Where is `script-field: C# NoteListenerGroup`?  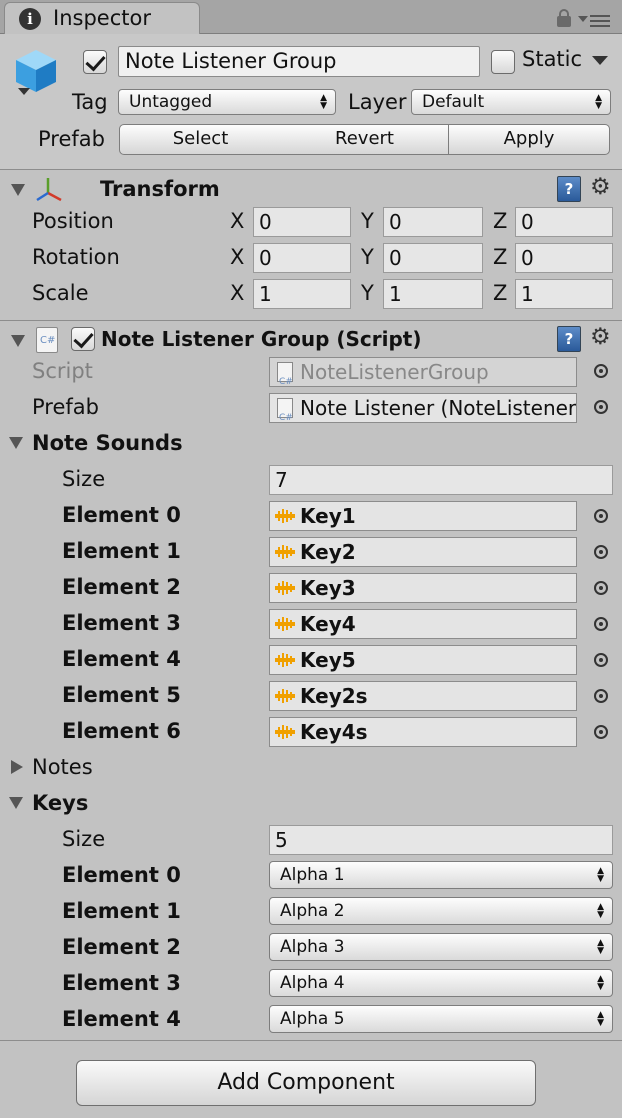 script-field: C# NoteListenerGroup is located at coordinates (423, 372).